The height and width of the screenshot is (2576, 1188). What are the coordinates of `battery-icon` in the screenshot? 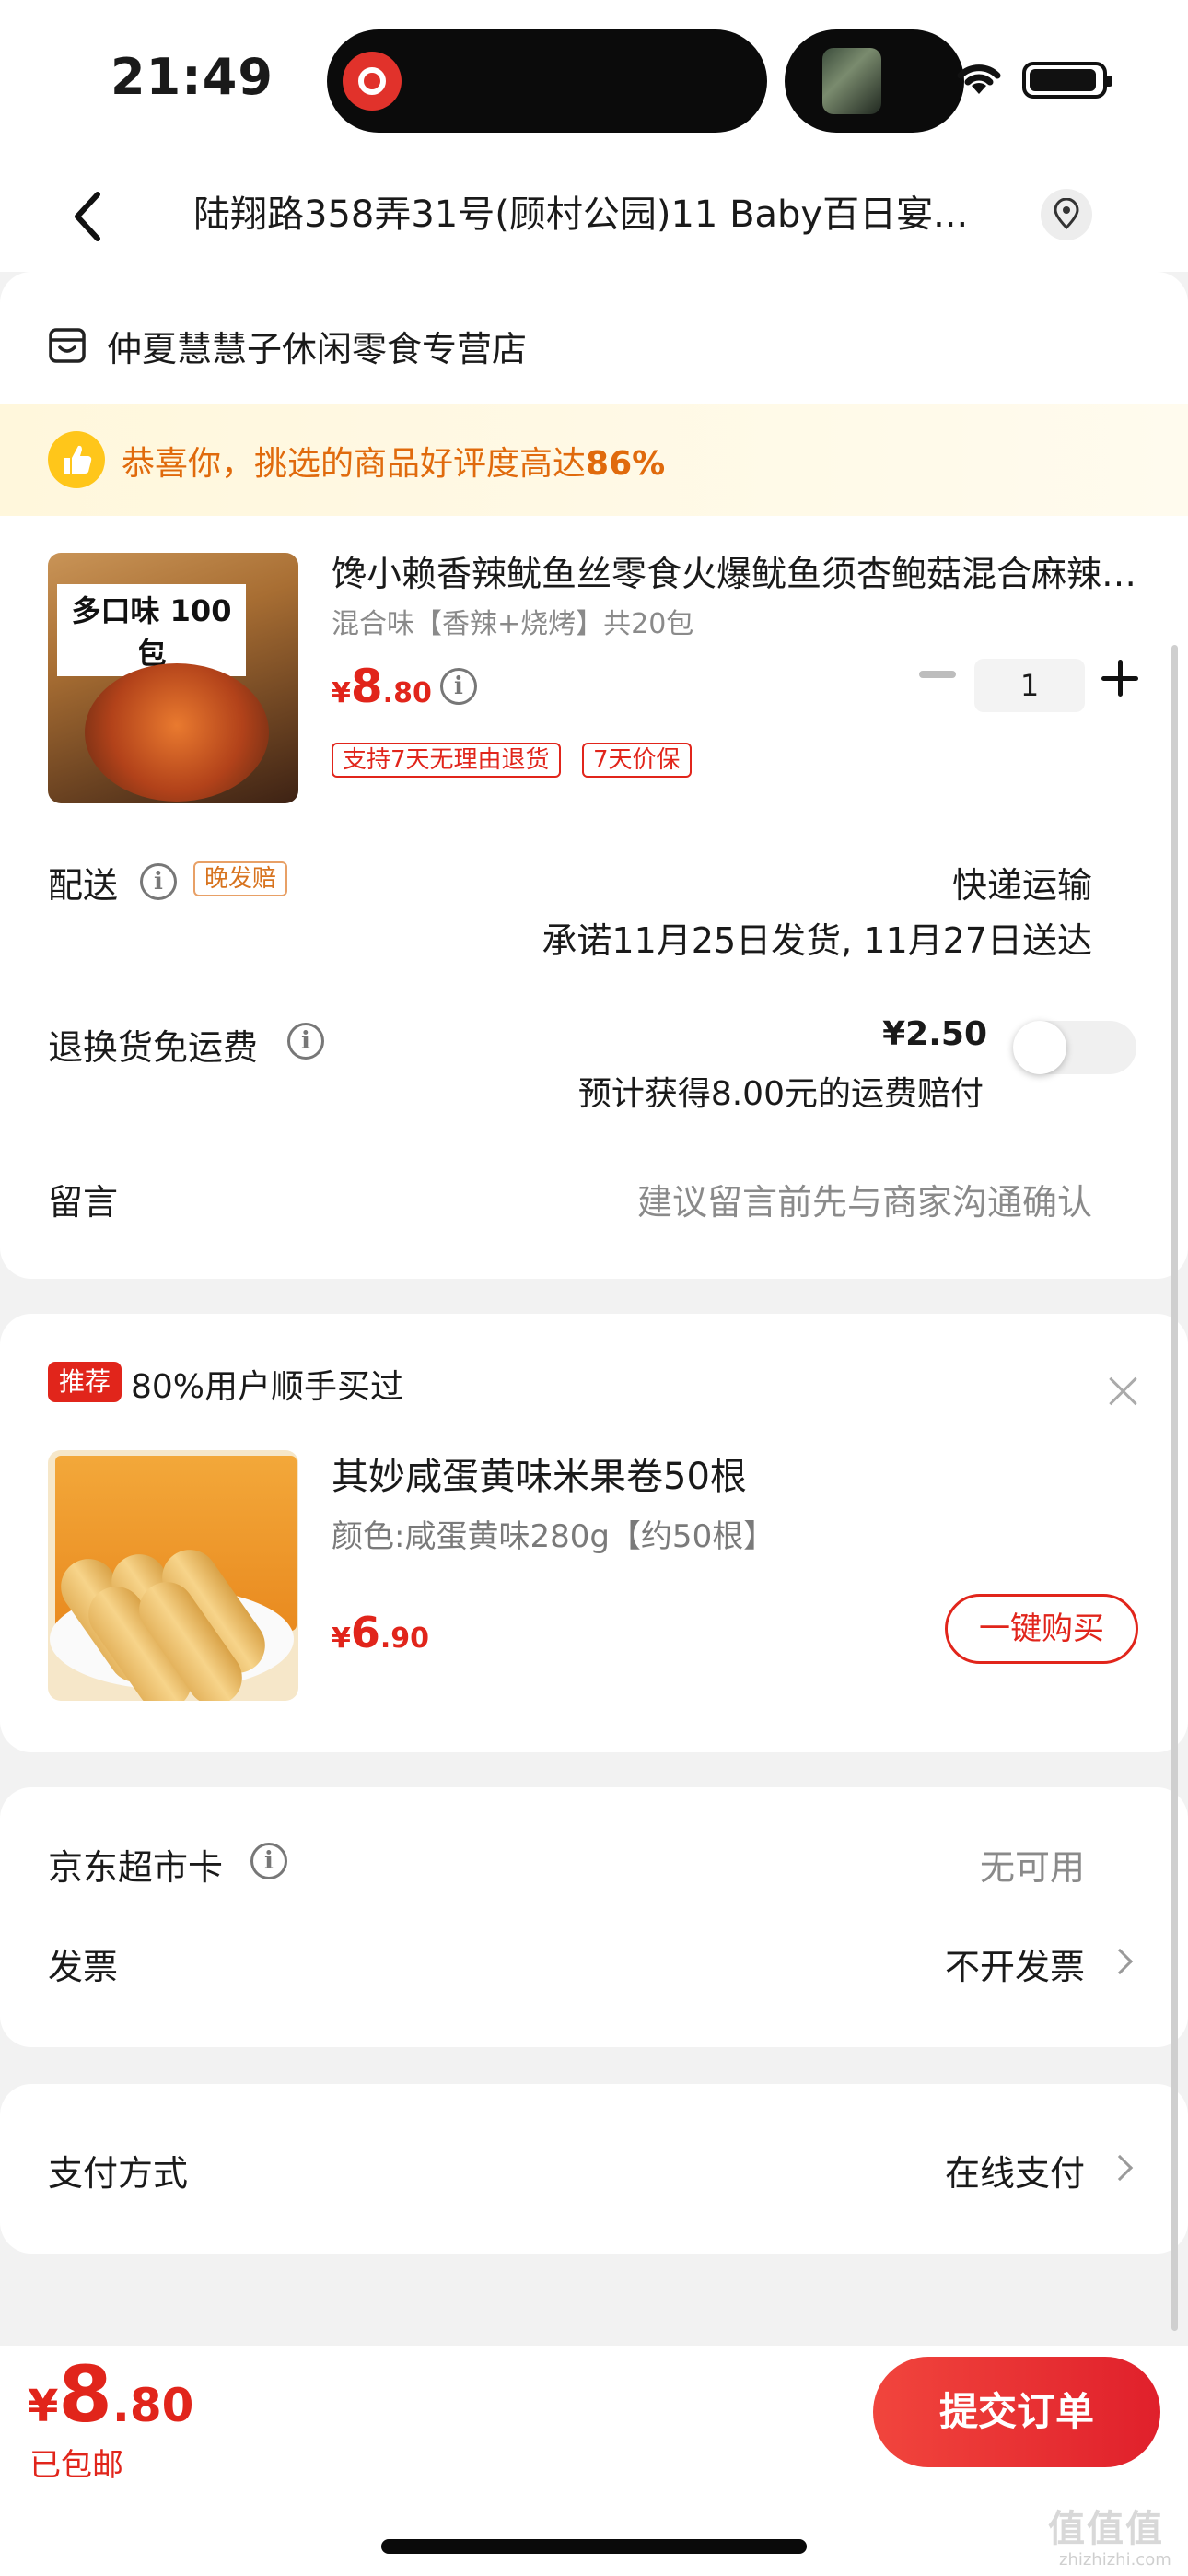 It's located at (1067, 80).